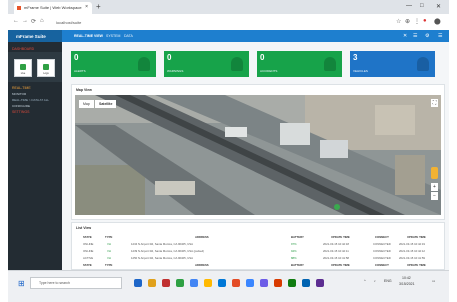 This screenshot has height=302, width=457. I want to click on live-button: Live, so click(23, 68).